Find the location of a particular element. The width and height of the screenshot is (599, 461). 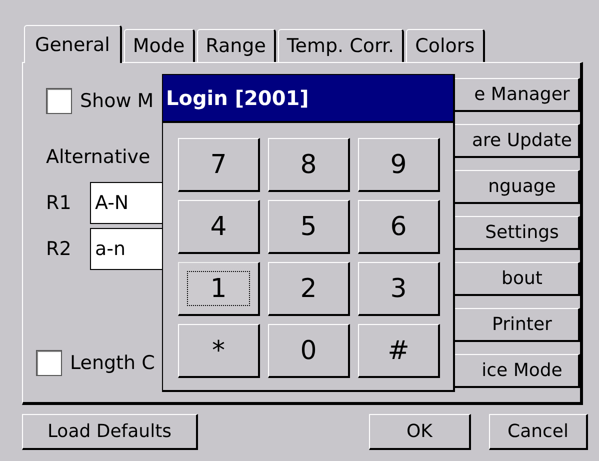

section-label: Alternative is located at coordinates (98, 157).